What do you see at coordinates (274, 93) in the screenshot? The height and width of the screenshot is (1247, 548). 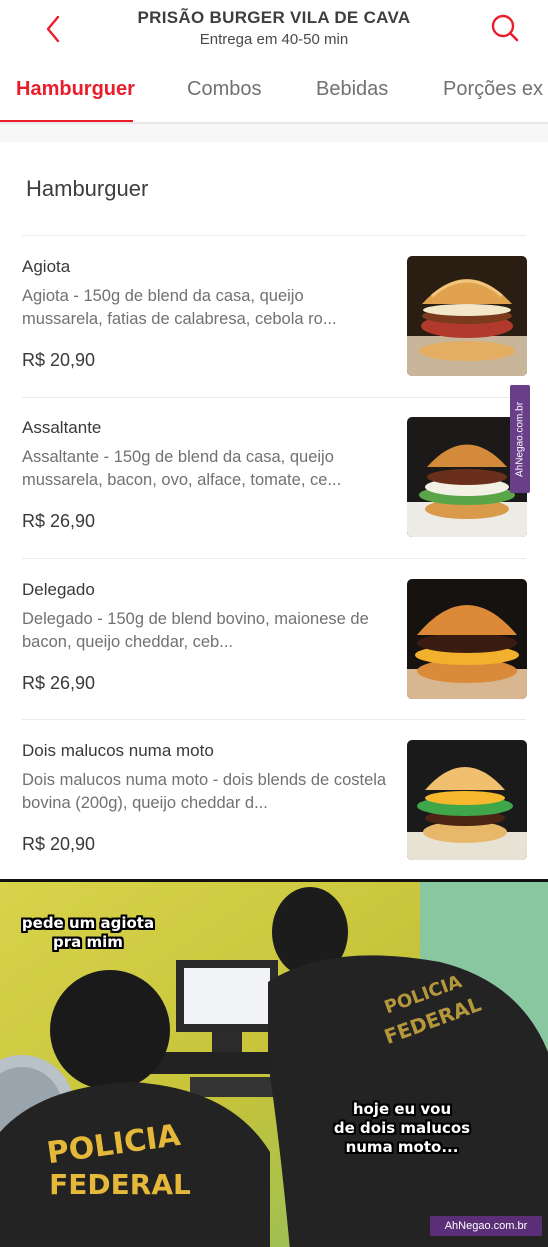 I see `category-tabs: Hamburguer Combos Bebidas Porções ex` at bounding box center [274, 93].